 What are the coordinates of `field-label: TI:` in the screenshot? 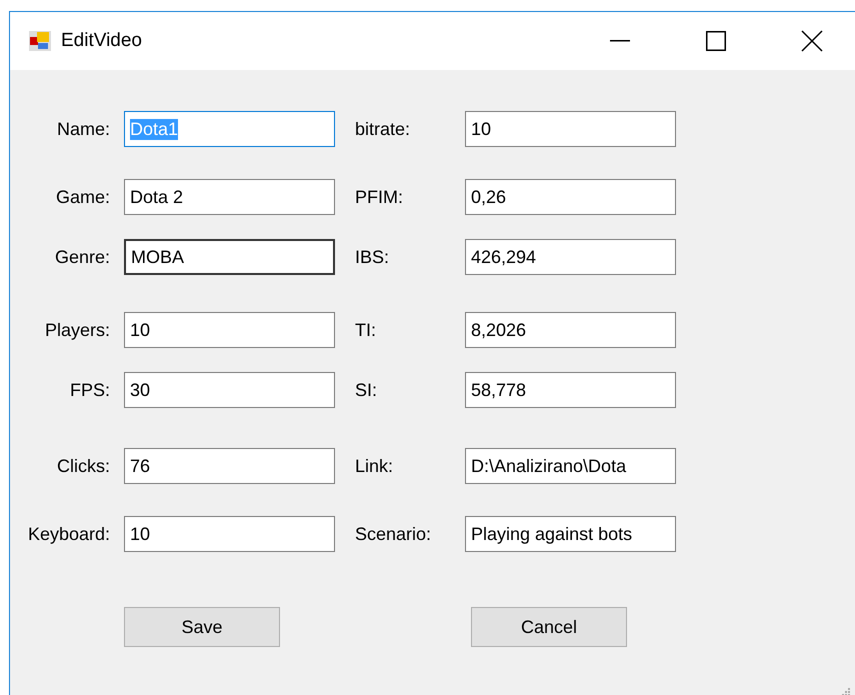 It's located at (365, 330).